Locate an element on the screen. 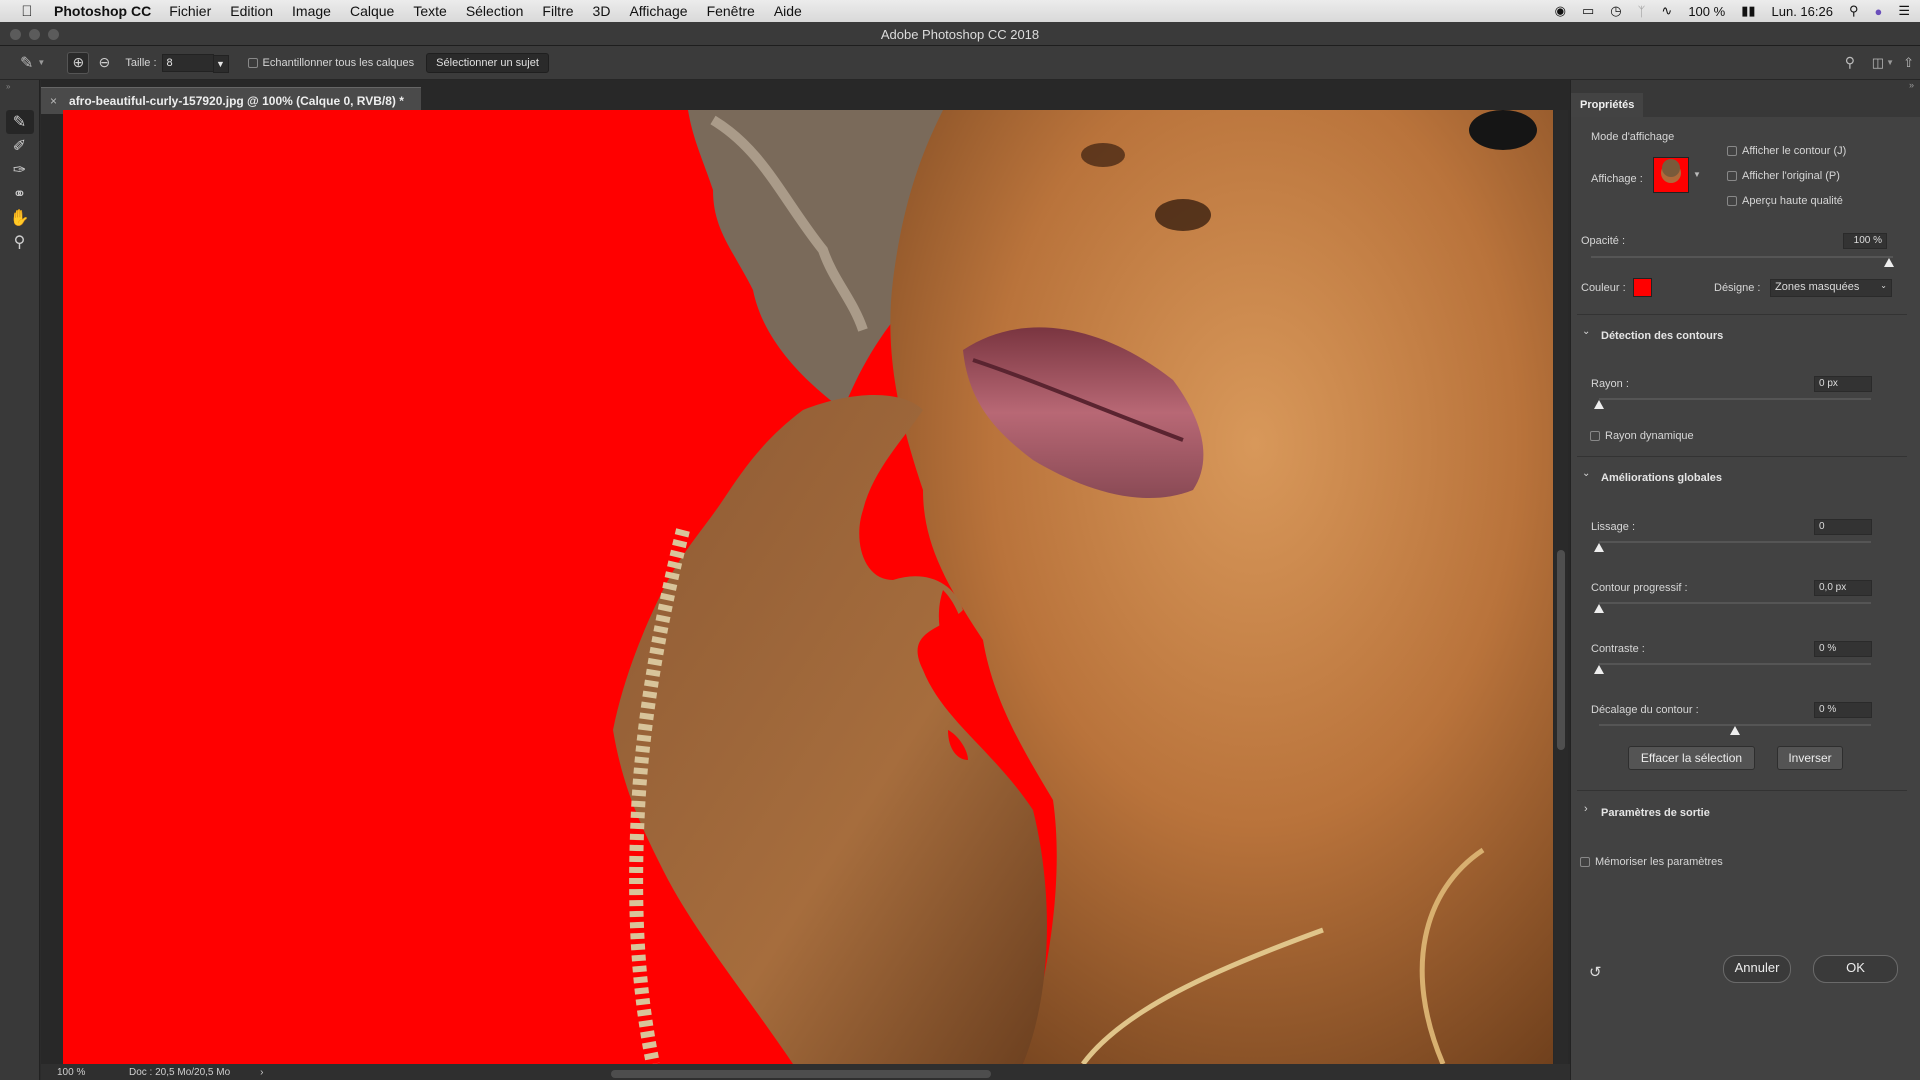 The width and height of the screenshot is (1920, 1080). vertical-scrollbar is located at coordinates (1561, 587).